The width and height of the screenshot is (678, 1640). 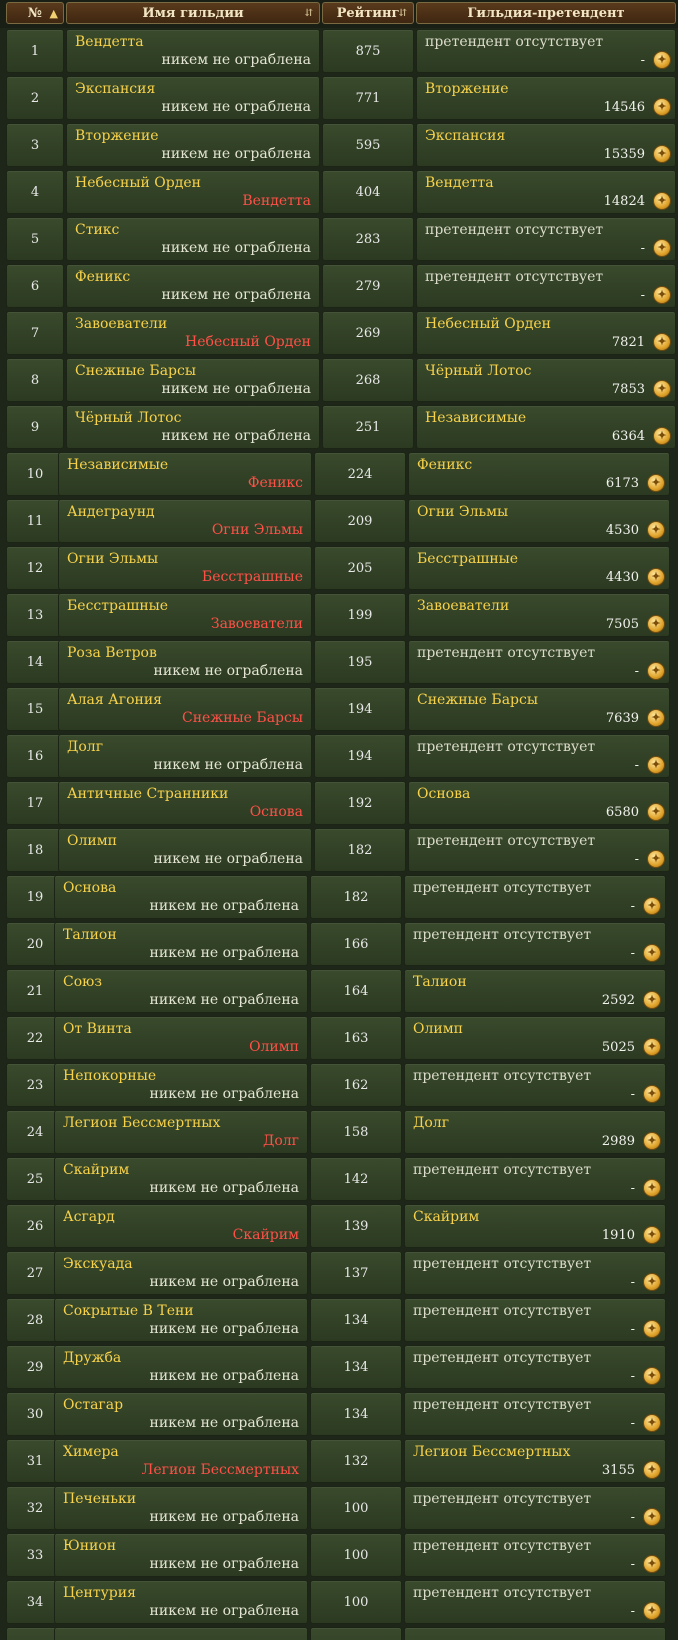 What do you see at coordinates (117, 465) in the screenshot?
I see `guild-name-link: Независимые` at bounding box center [117, 465].